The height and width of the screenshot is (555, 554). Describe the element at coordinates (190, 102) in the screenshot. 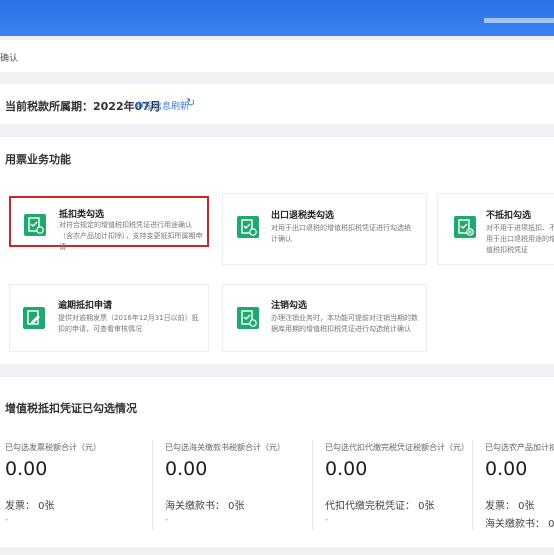

I see `refresh-icon: ↻` at that location.